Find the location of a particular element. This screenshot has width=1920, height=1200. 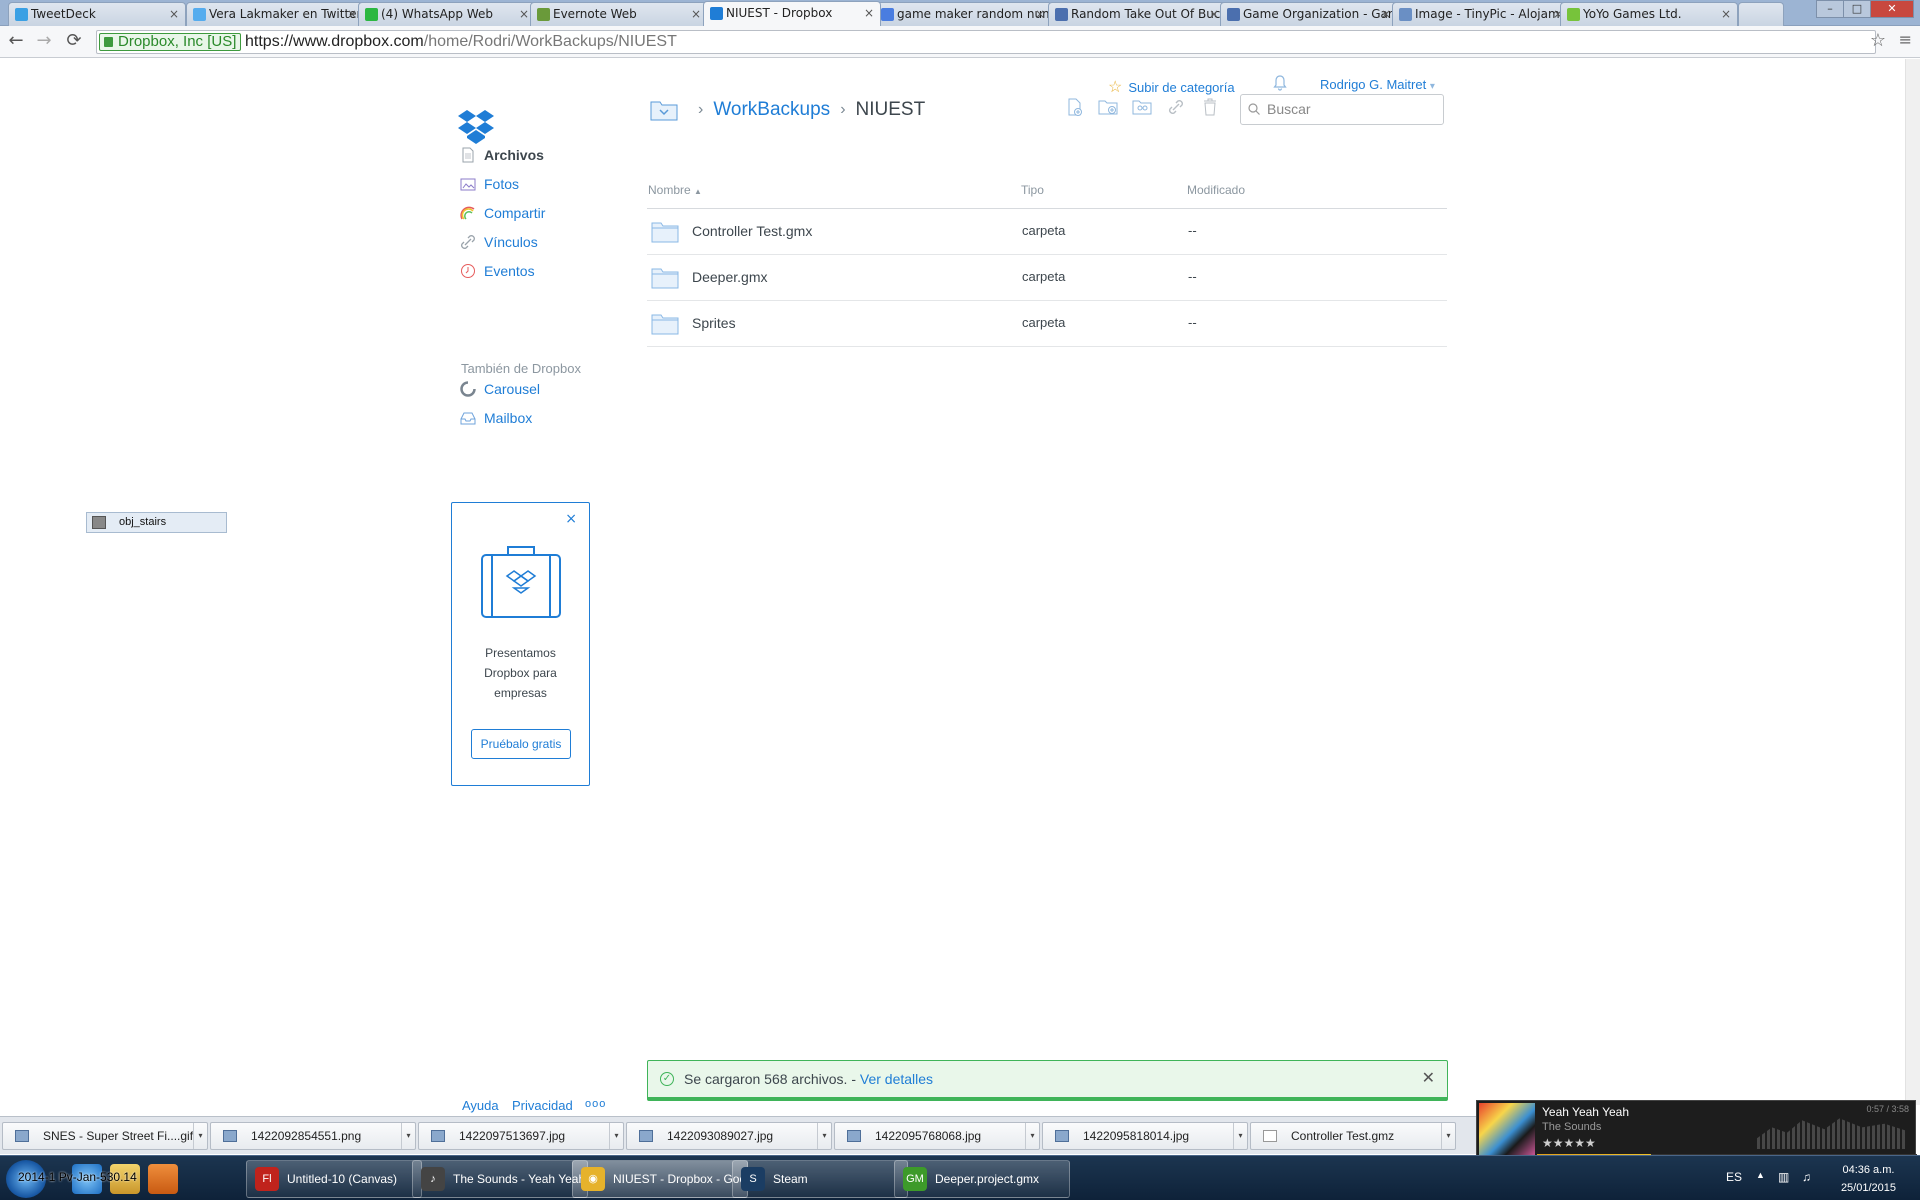

new-folder-icon is located at coordinates (1108, 107).